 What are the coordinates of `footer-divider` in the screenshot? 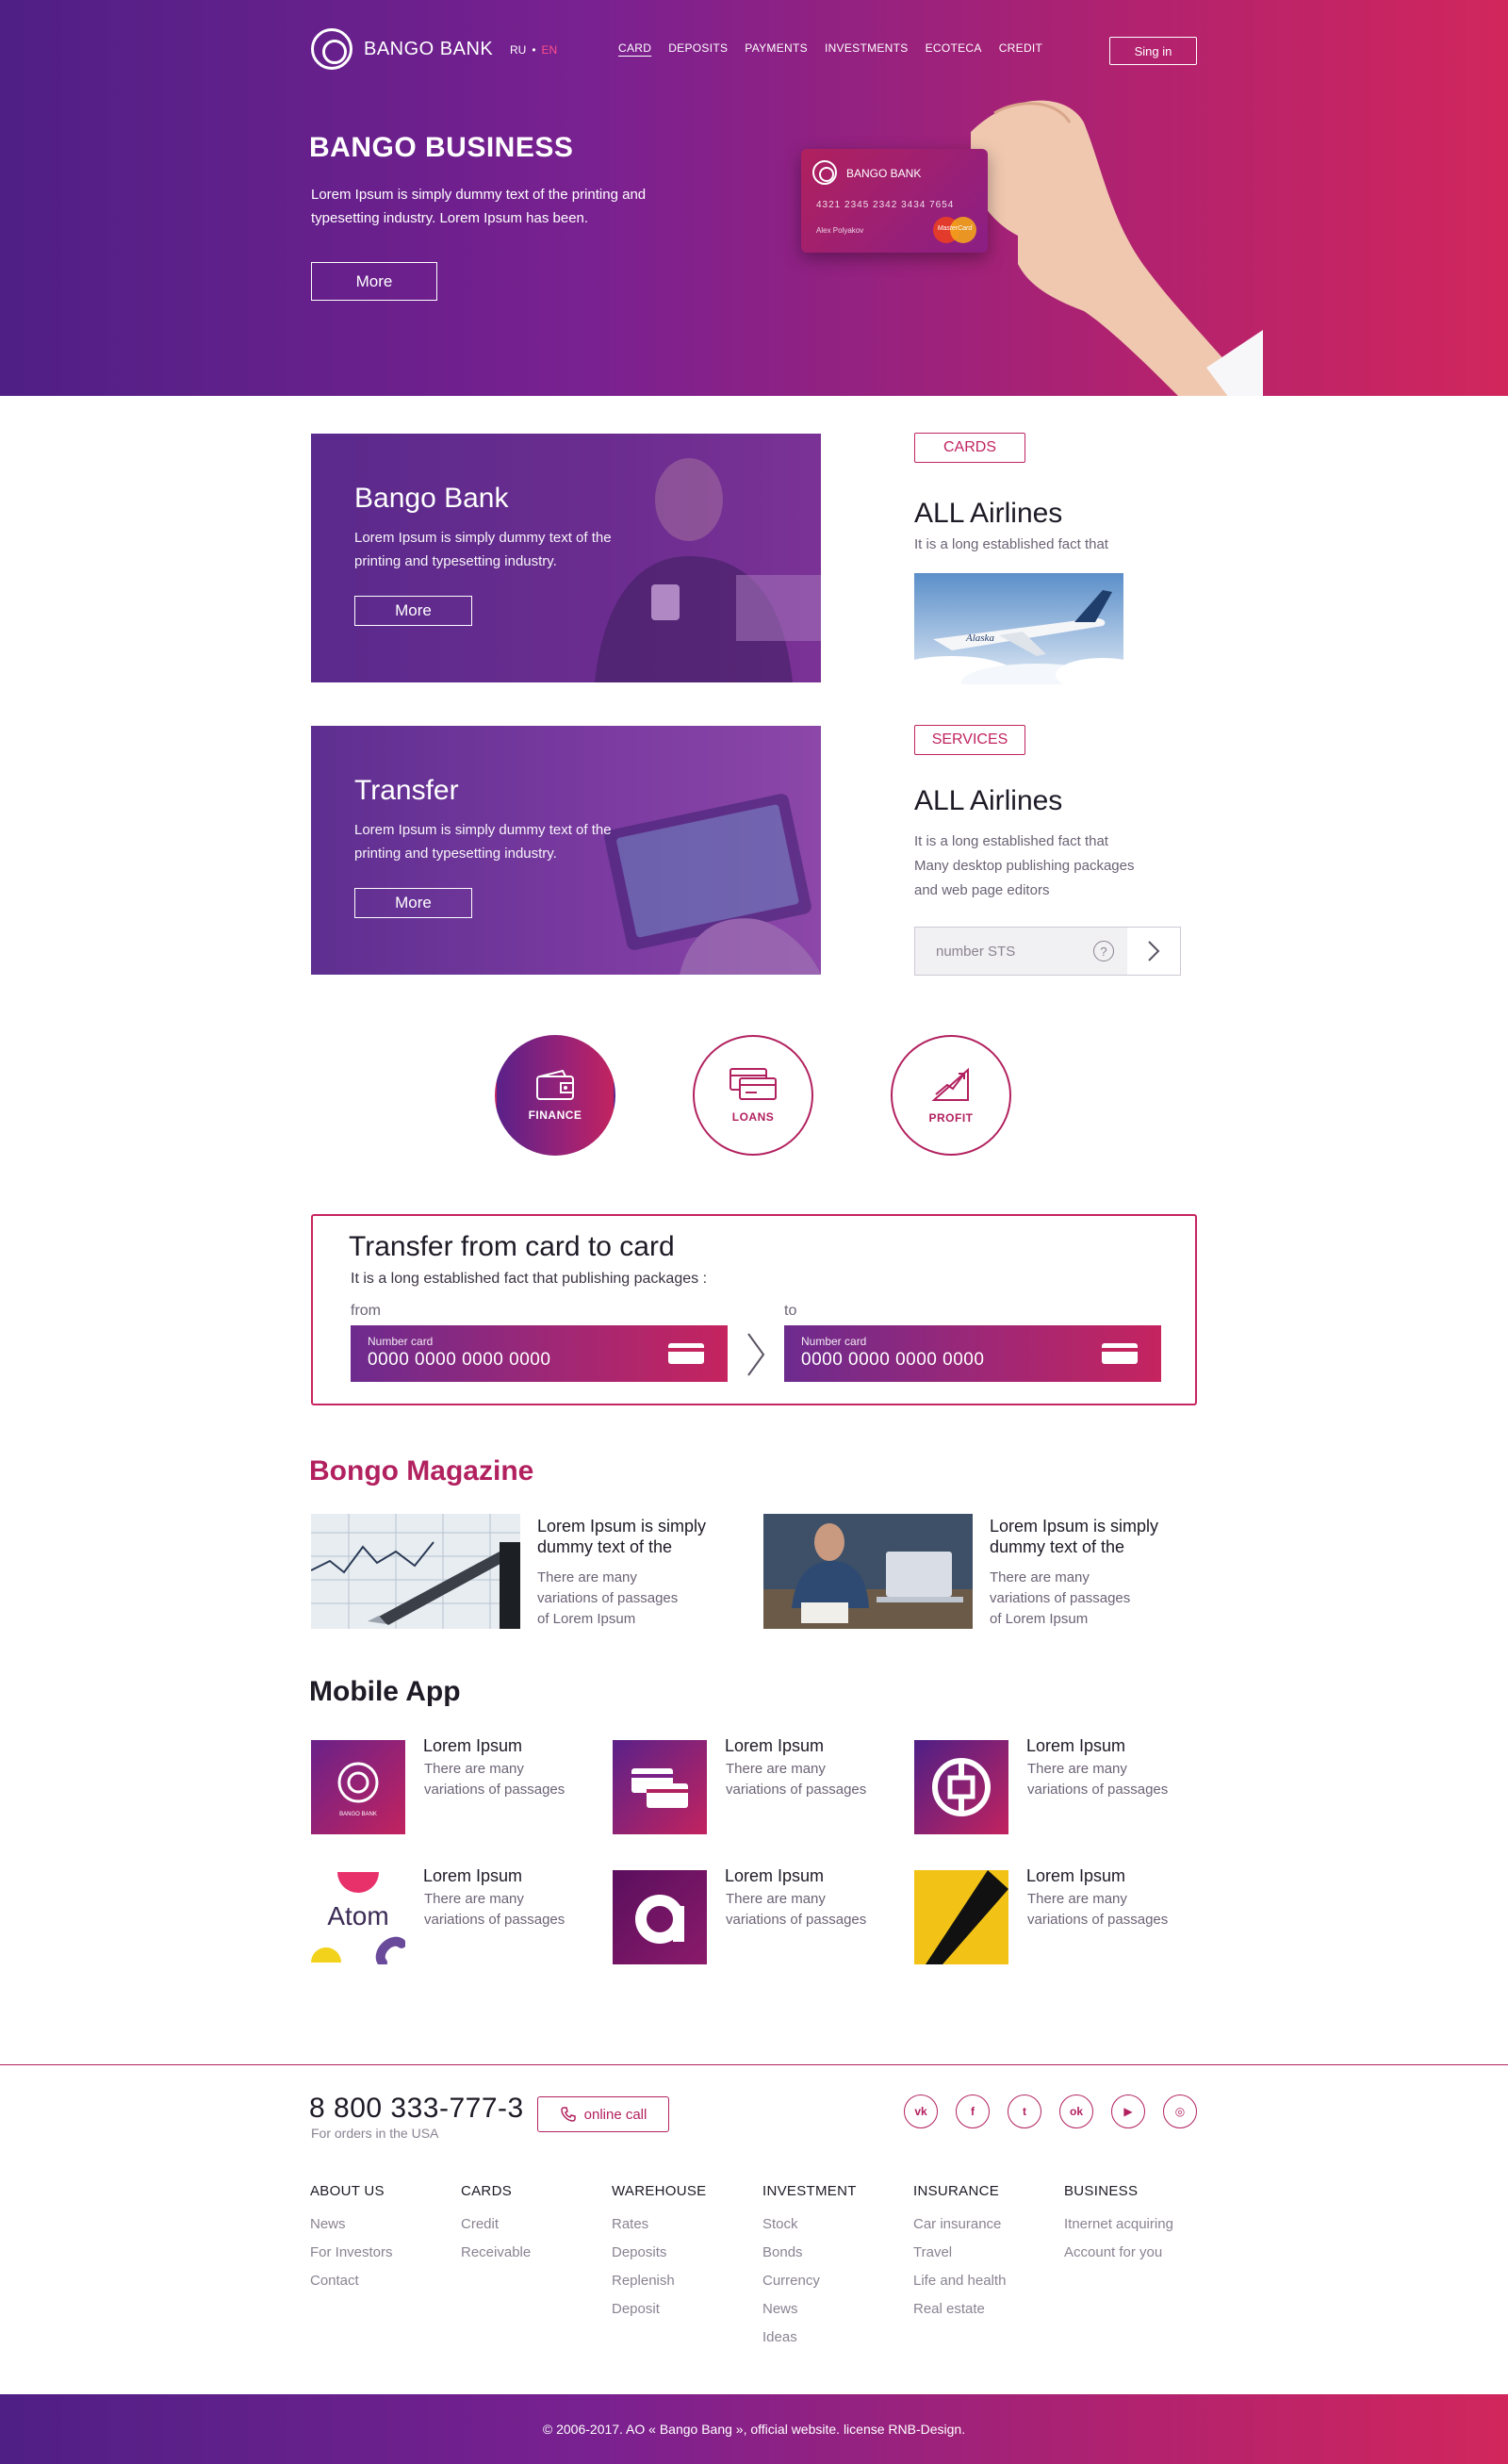 It's located at (754, 2064).